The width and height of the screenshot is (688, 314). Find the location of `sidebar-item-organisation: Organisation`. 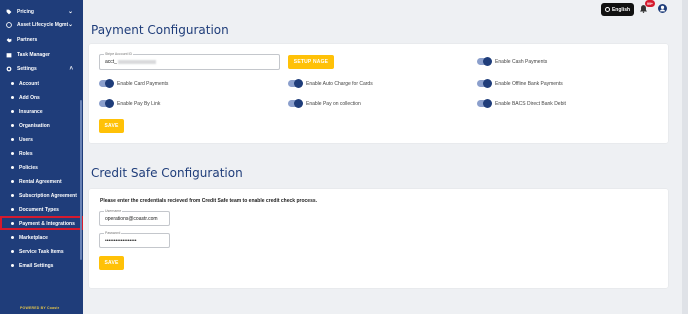

sidebar-item-organisation: Organisation is located at coordinates (41, 125).